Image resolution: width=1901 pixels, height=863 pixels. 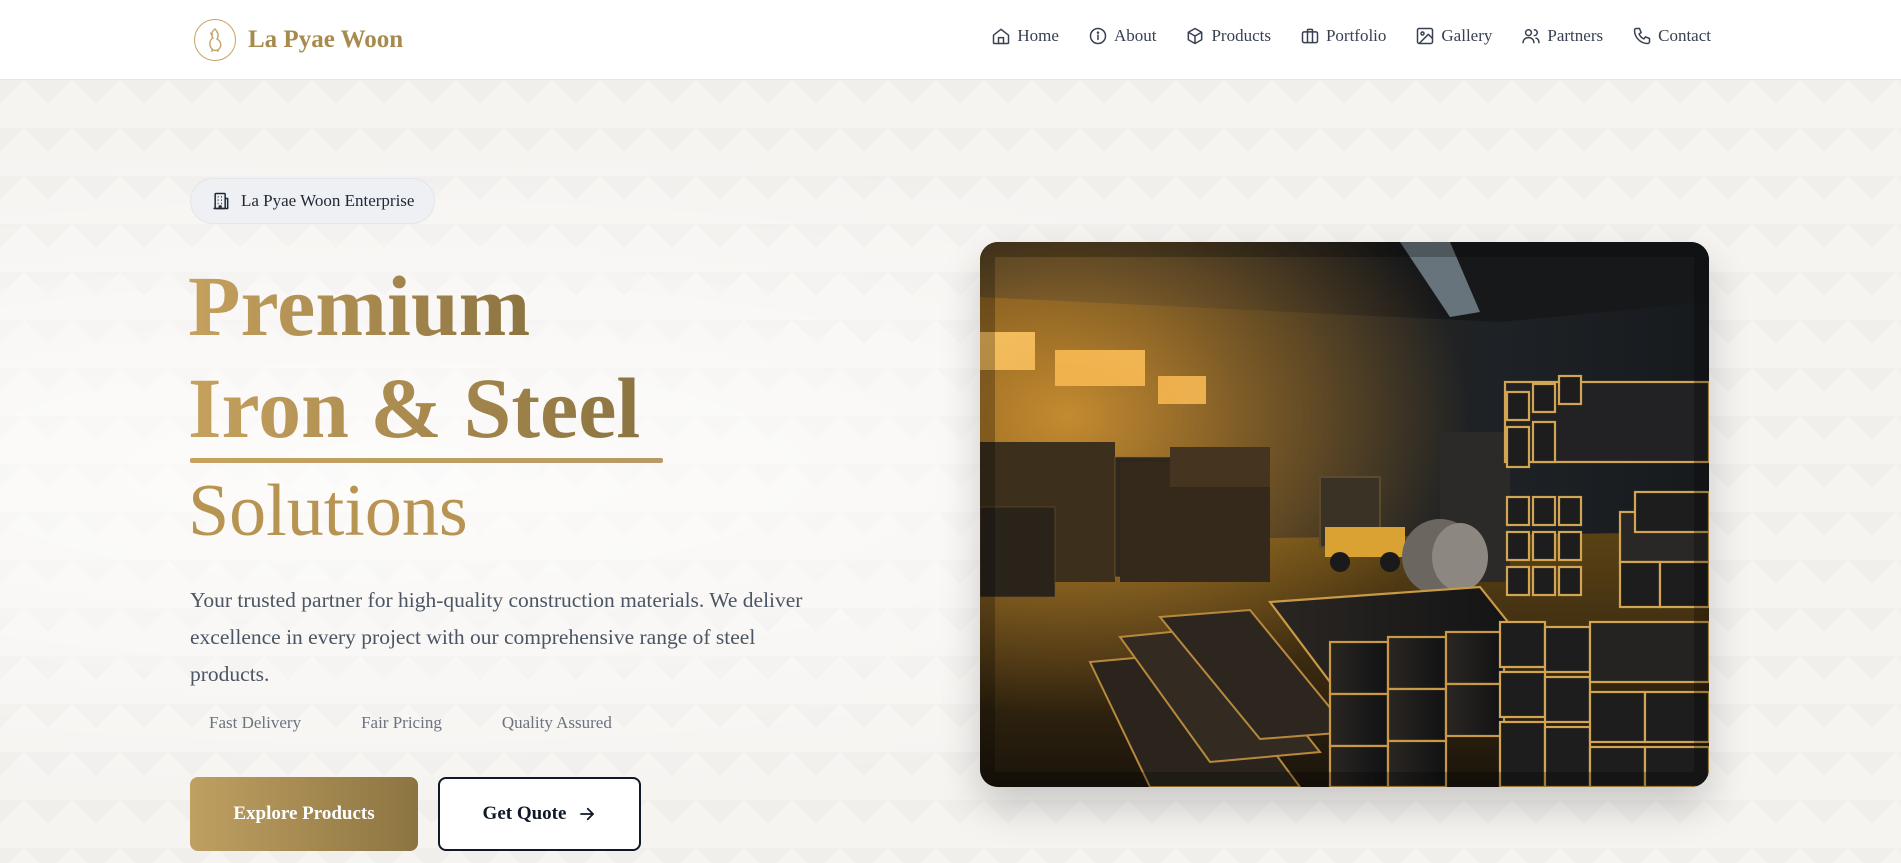 I want to click on nav-item-about: About, so click(x=1122, y=36).